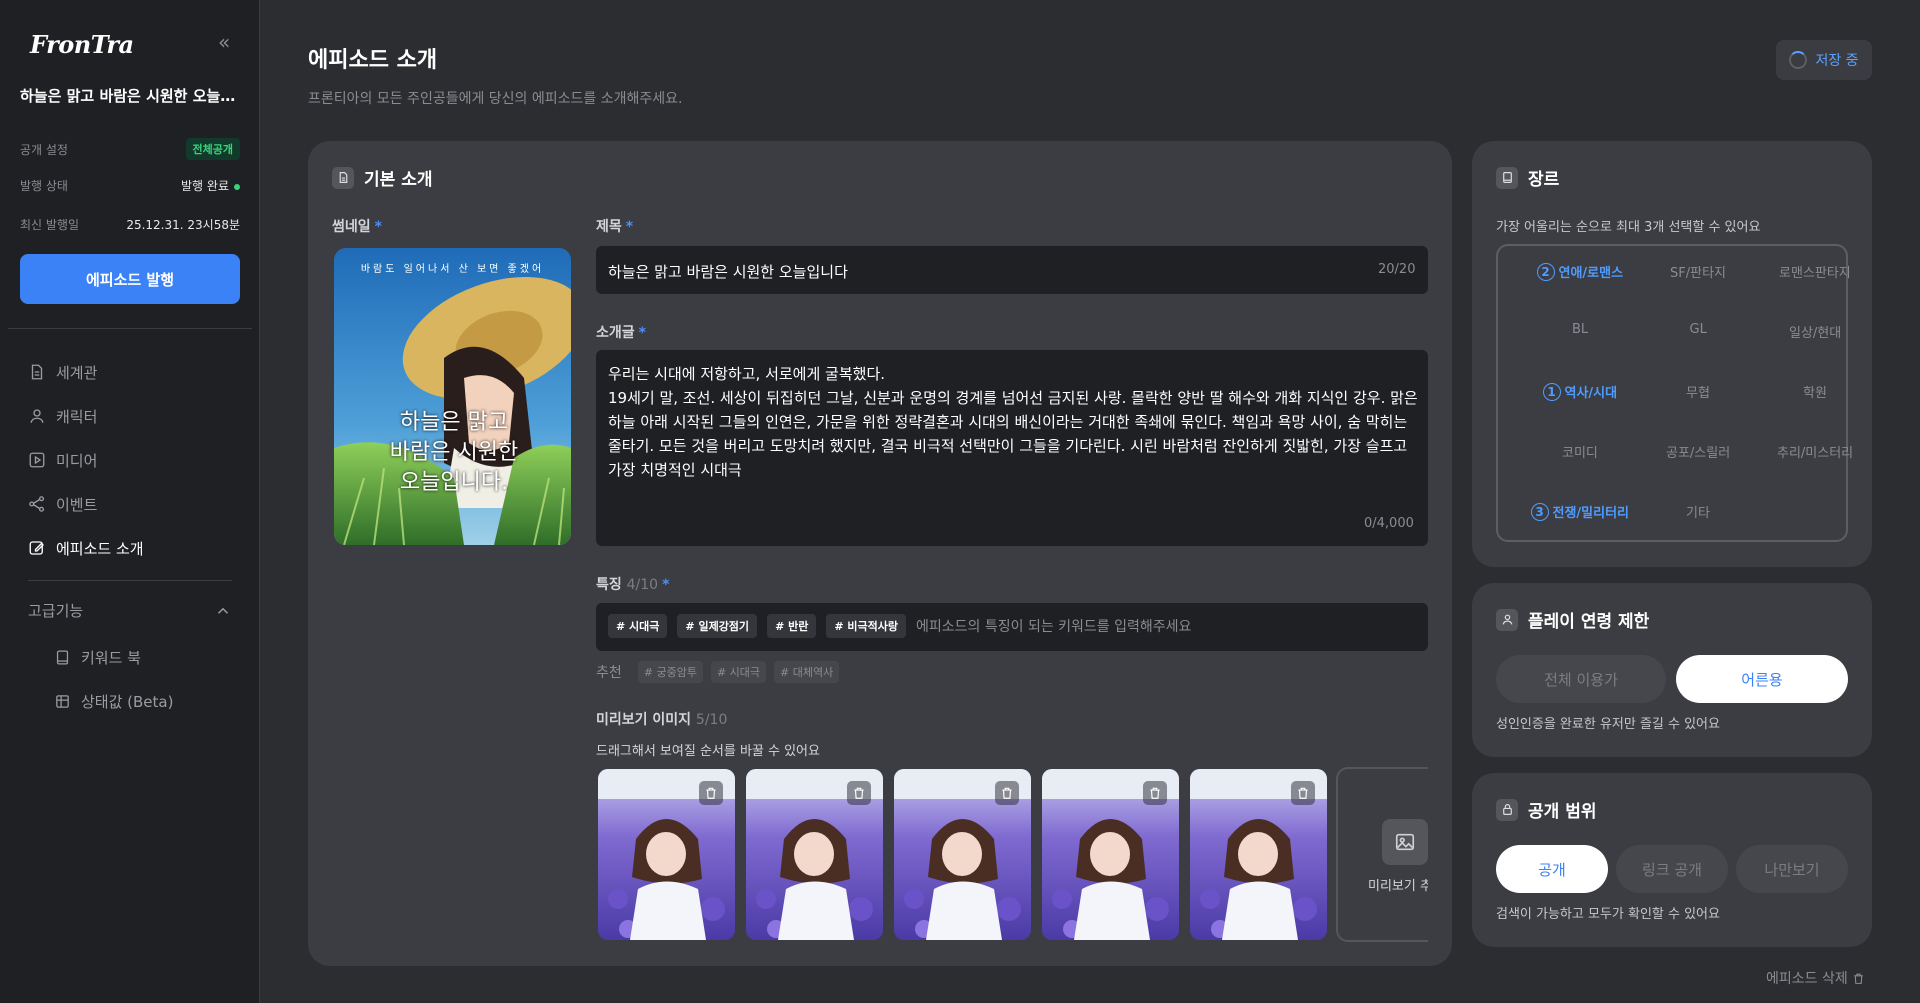 The width and height of the screenshot is (1920, 1003). What do you see at coordinates (183, 225) in the screenshot?
I see `meta-value: 25.12.31. 23시58분` at bounding box center [183, 225].